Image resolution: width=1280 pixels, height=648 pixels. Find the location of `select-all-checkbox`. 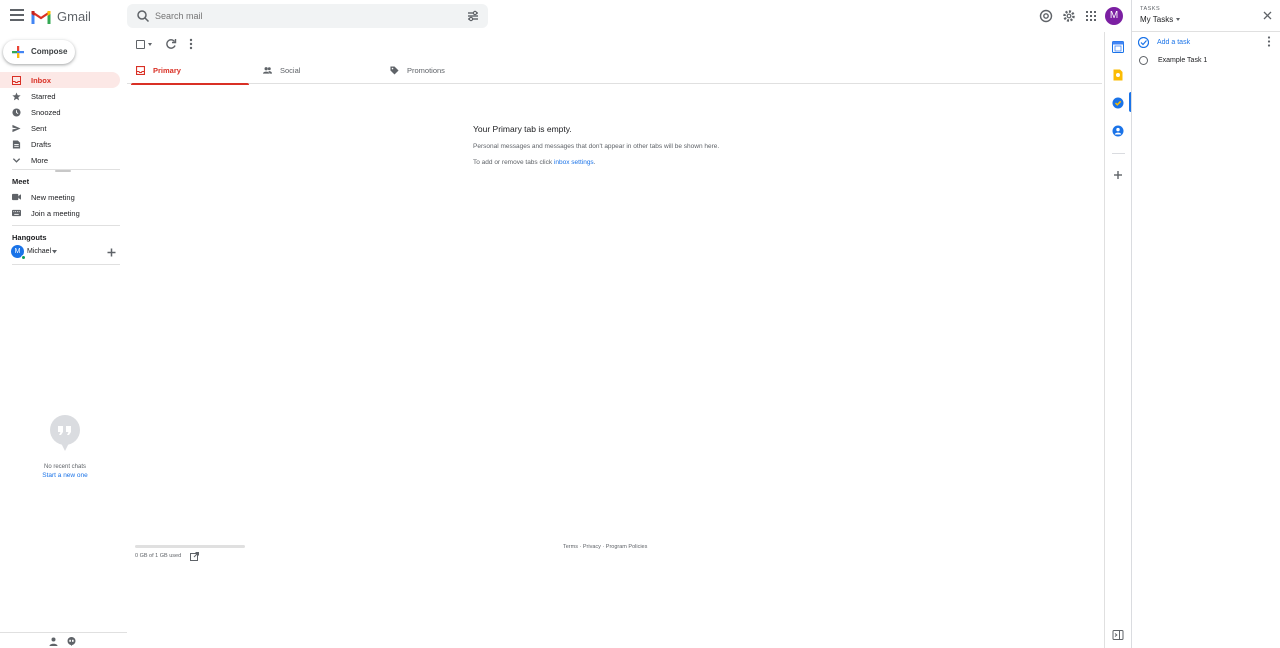

select-all-checkbox is located at coordinates (140, 44).